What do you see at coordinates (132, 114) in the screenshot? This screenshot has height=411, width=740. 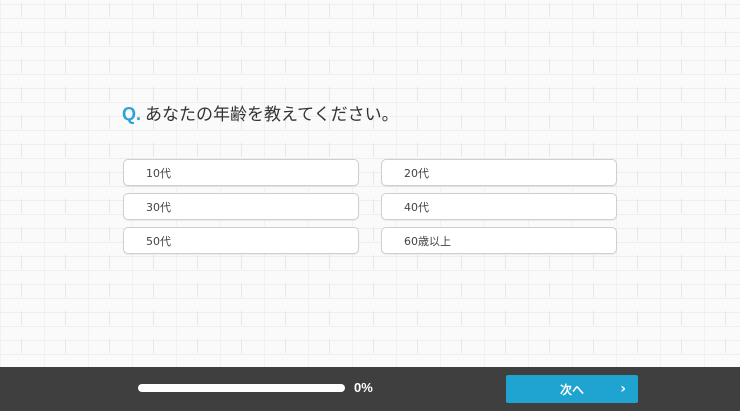 I see `question-prefix: Q.` at bounding box center [132, 114].